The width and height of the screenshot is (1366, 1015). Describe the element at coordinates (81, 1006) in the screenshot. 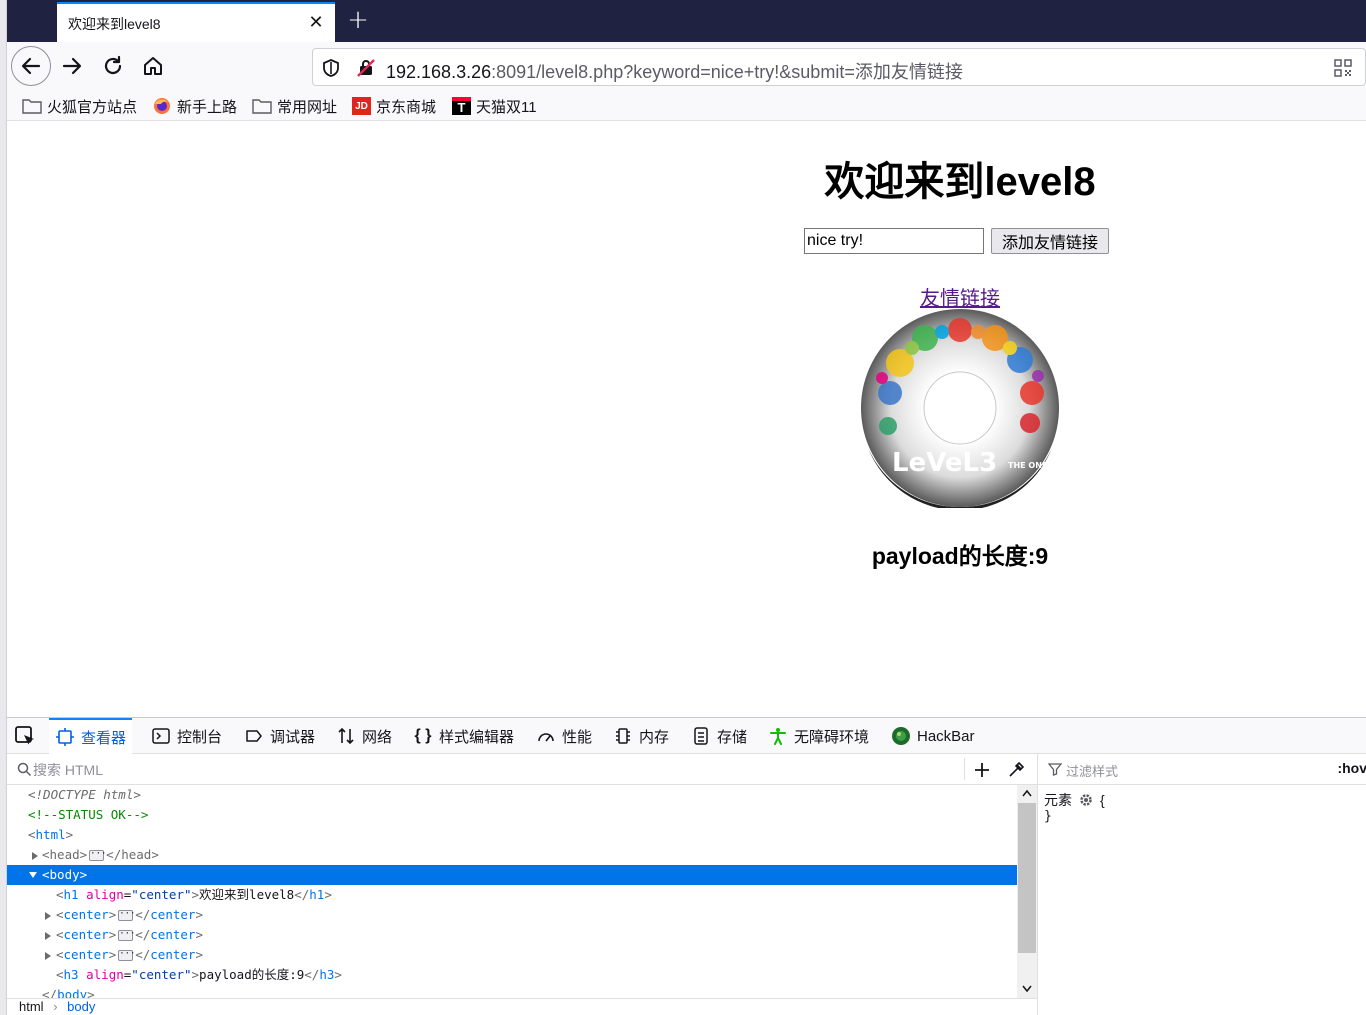

I see `breadcrumb-body: body` at that location.